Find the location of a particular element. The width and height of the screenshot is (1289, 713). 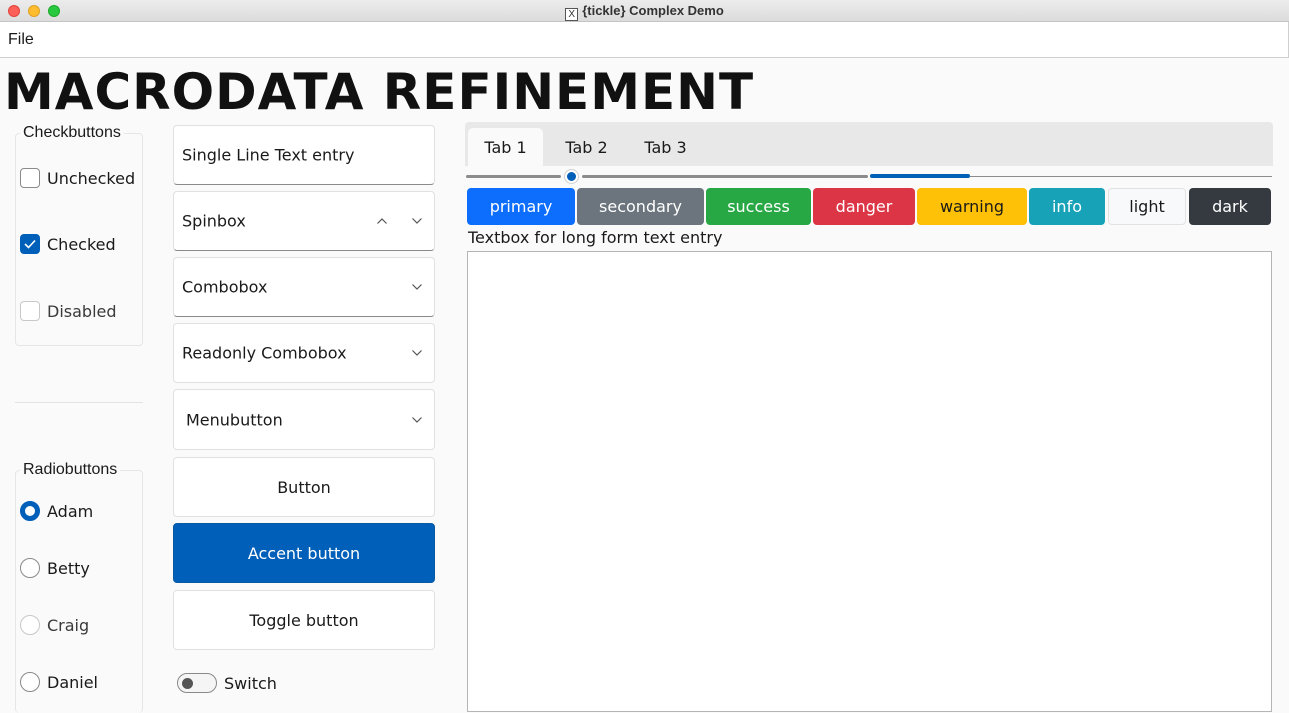

progressbar-fill is located at coordinates (920, 176).